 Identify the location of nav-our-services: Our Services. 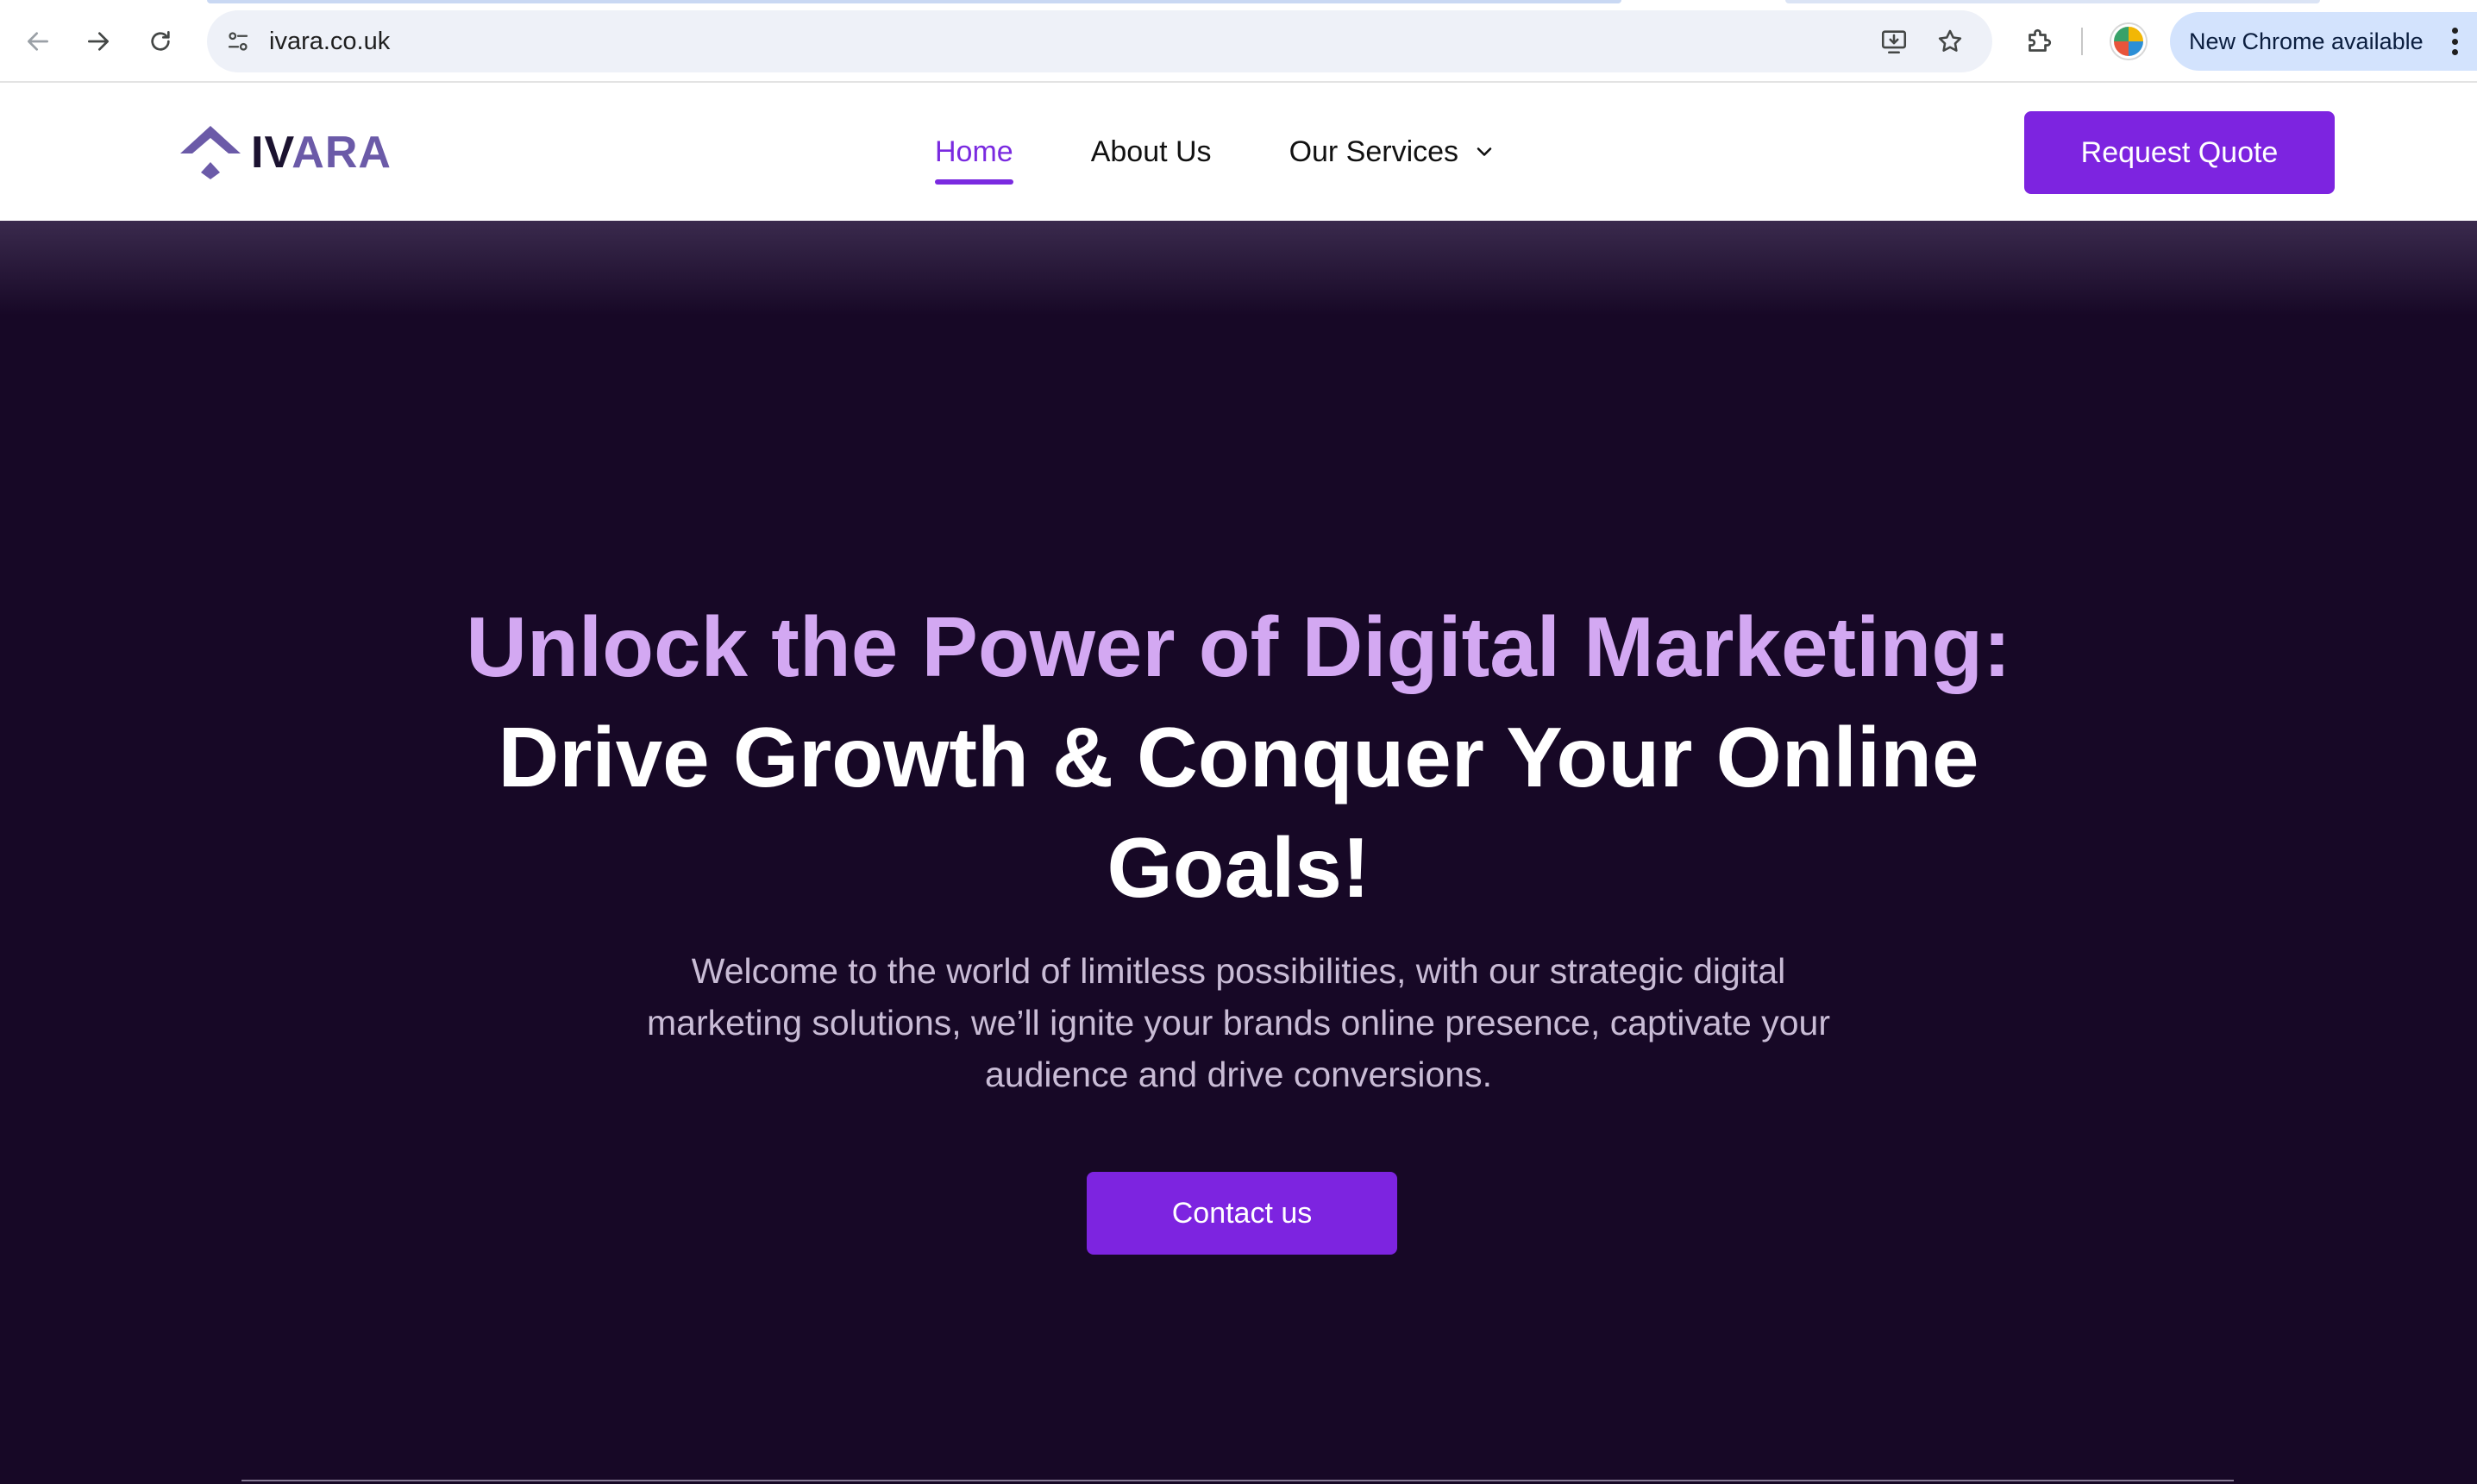
(1393, 152).